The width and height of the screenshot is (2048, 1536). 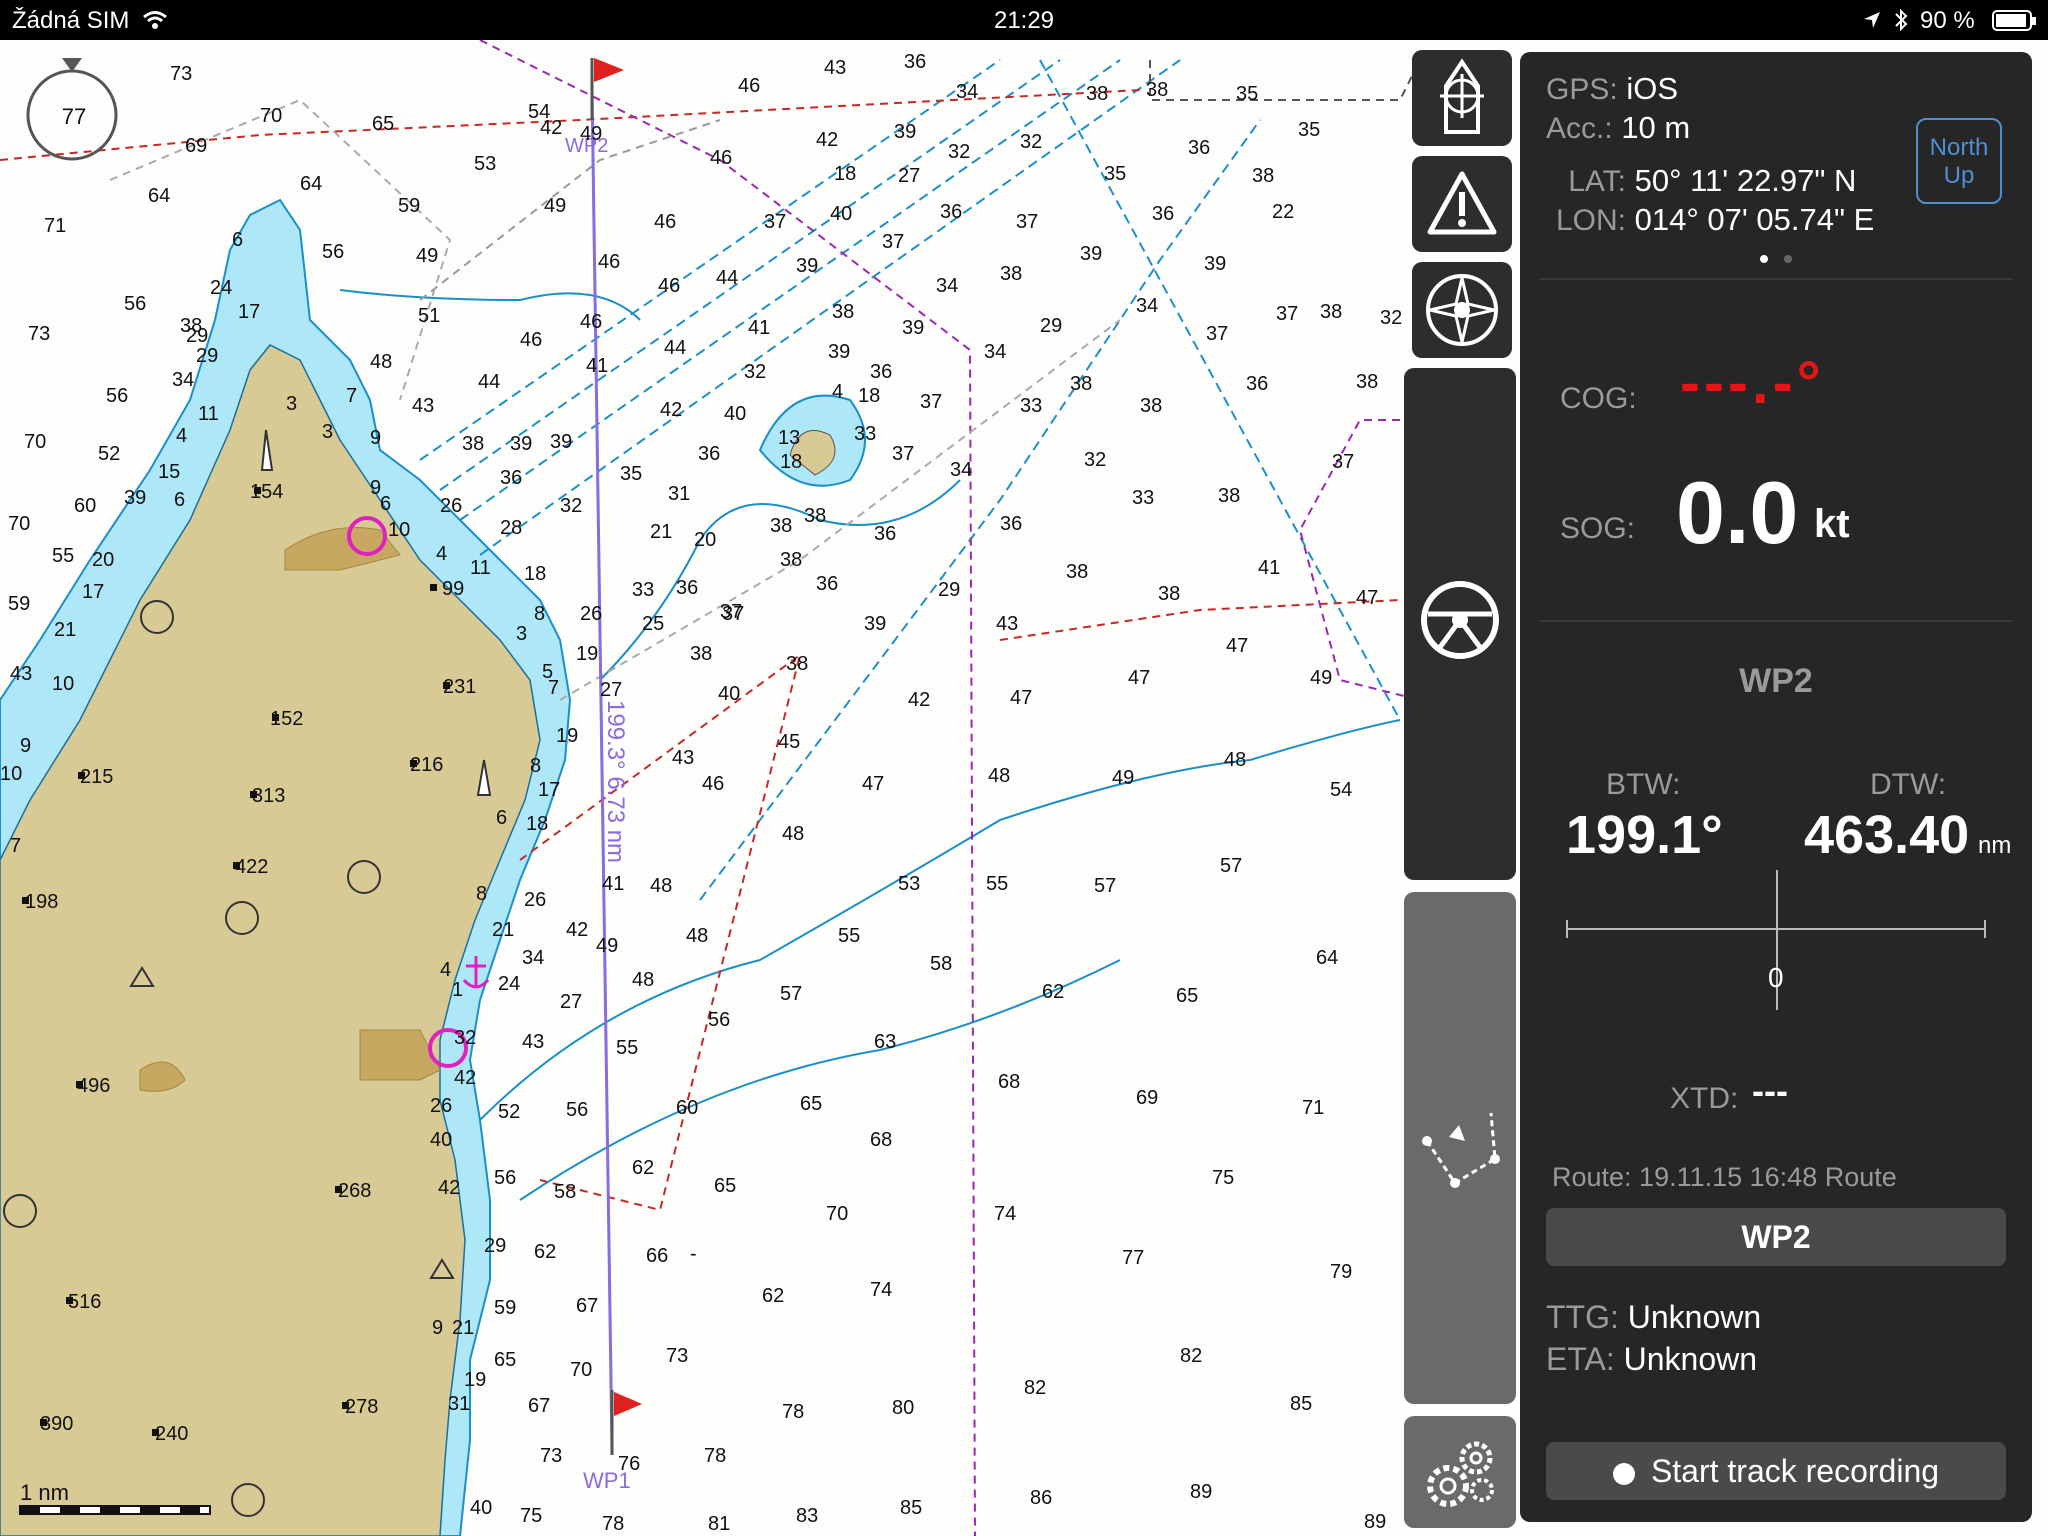 What do you see at coordinates (1313, 1108) in the screenshot?
I see `svg-text: 71` at bounding box center [1313, 1108].